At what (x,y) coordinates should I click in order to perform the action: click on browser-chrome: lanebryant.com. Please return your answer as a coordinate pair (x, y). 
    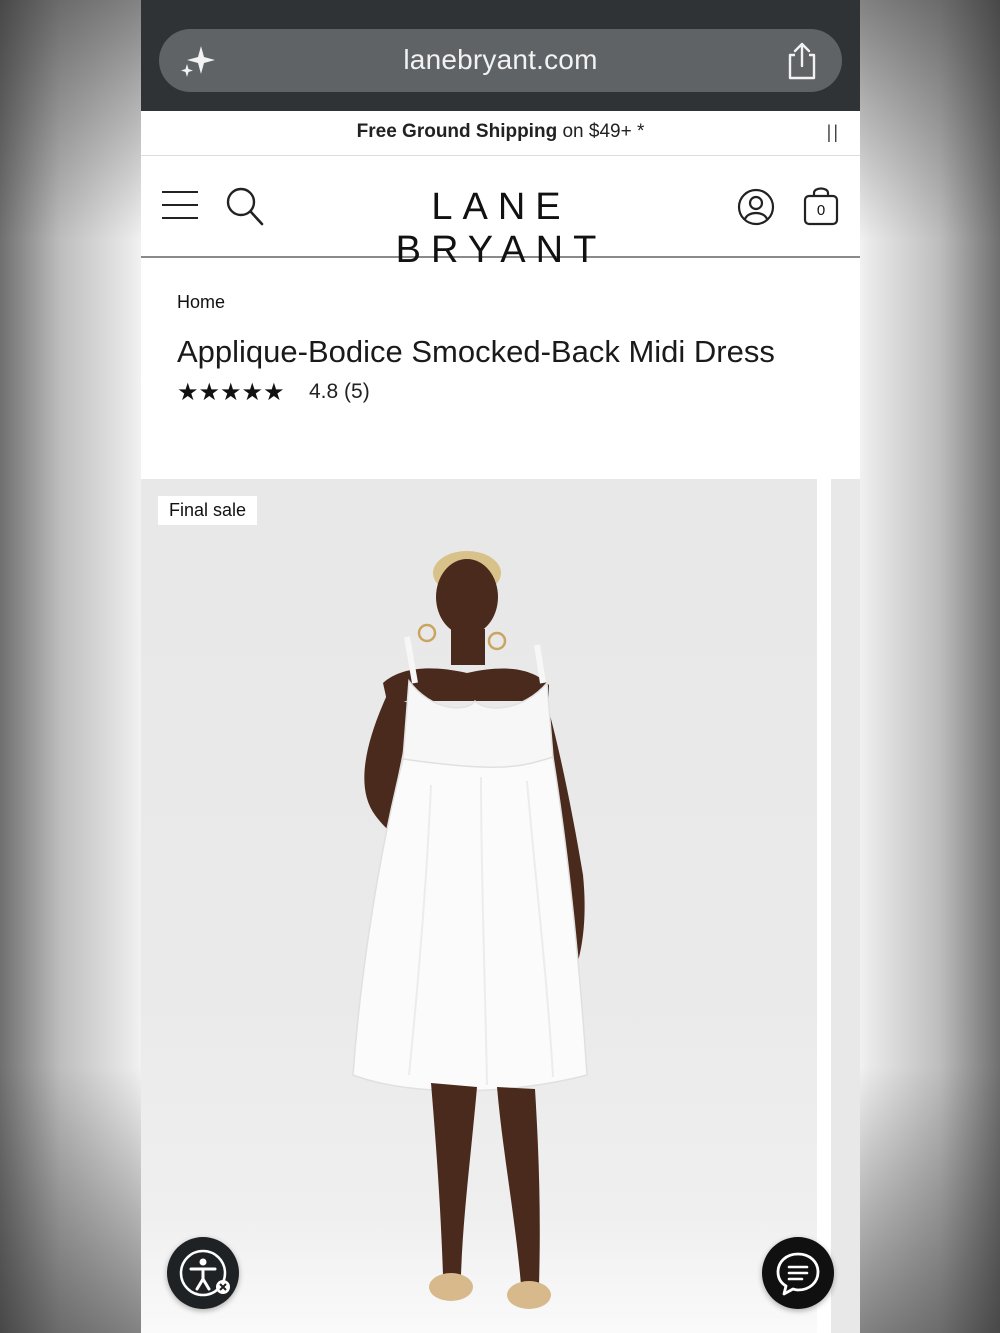
    Looking at the image, I should click on (500, 55).